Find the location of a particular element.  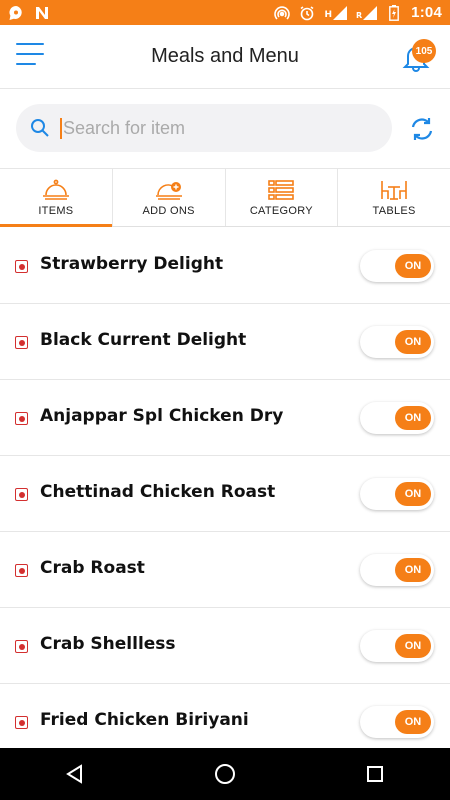

tab-bar: ITEMS ADD ONS CATEGORY TABLES is located at coordinates (225, 198).